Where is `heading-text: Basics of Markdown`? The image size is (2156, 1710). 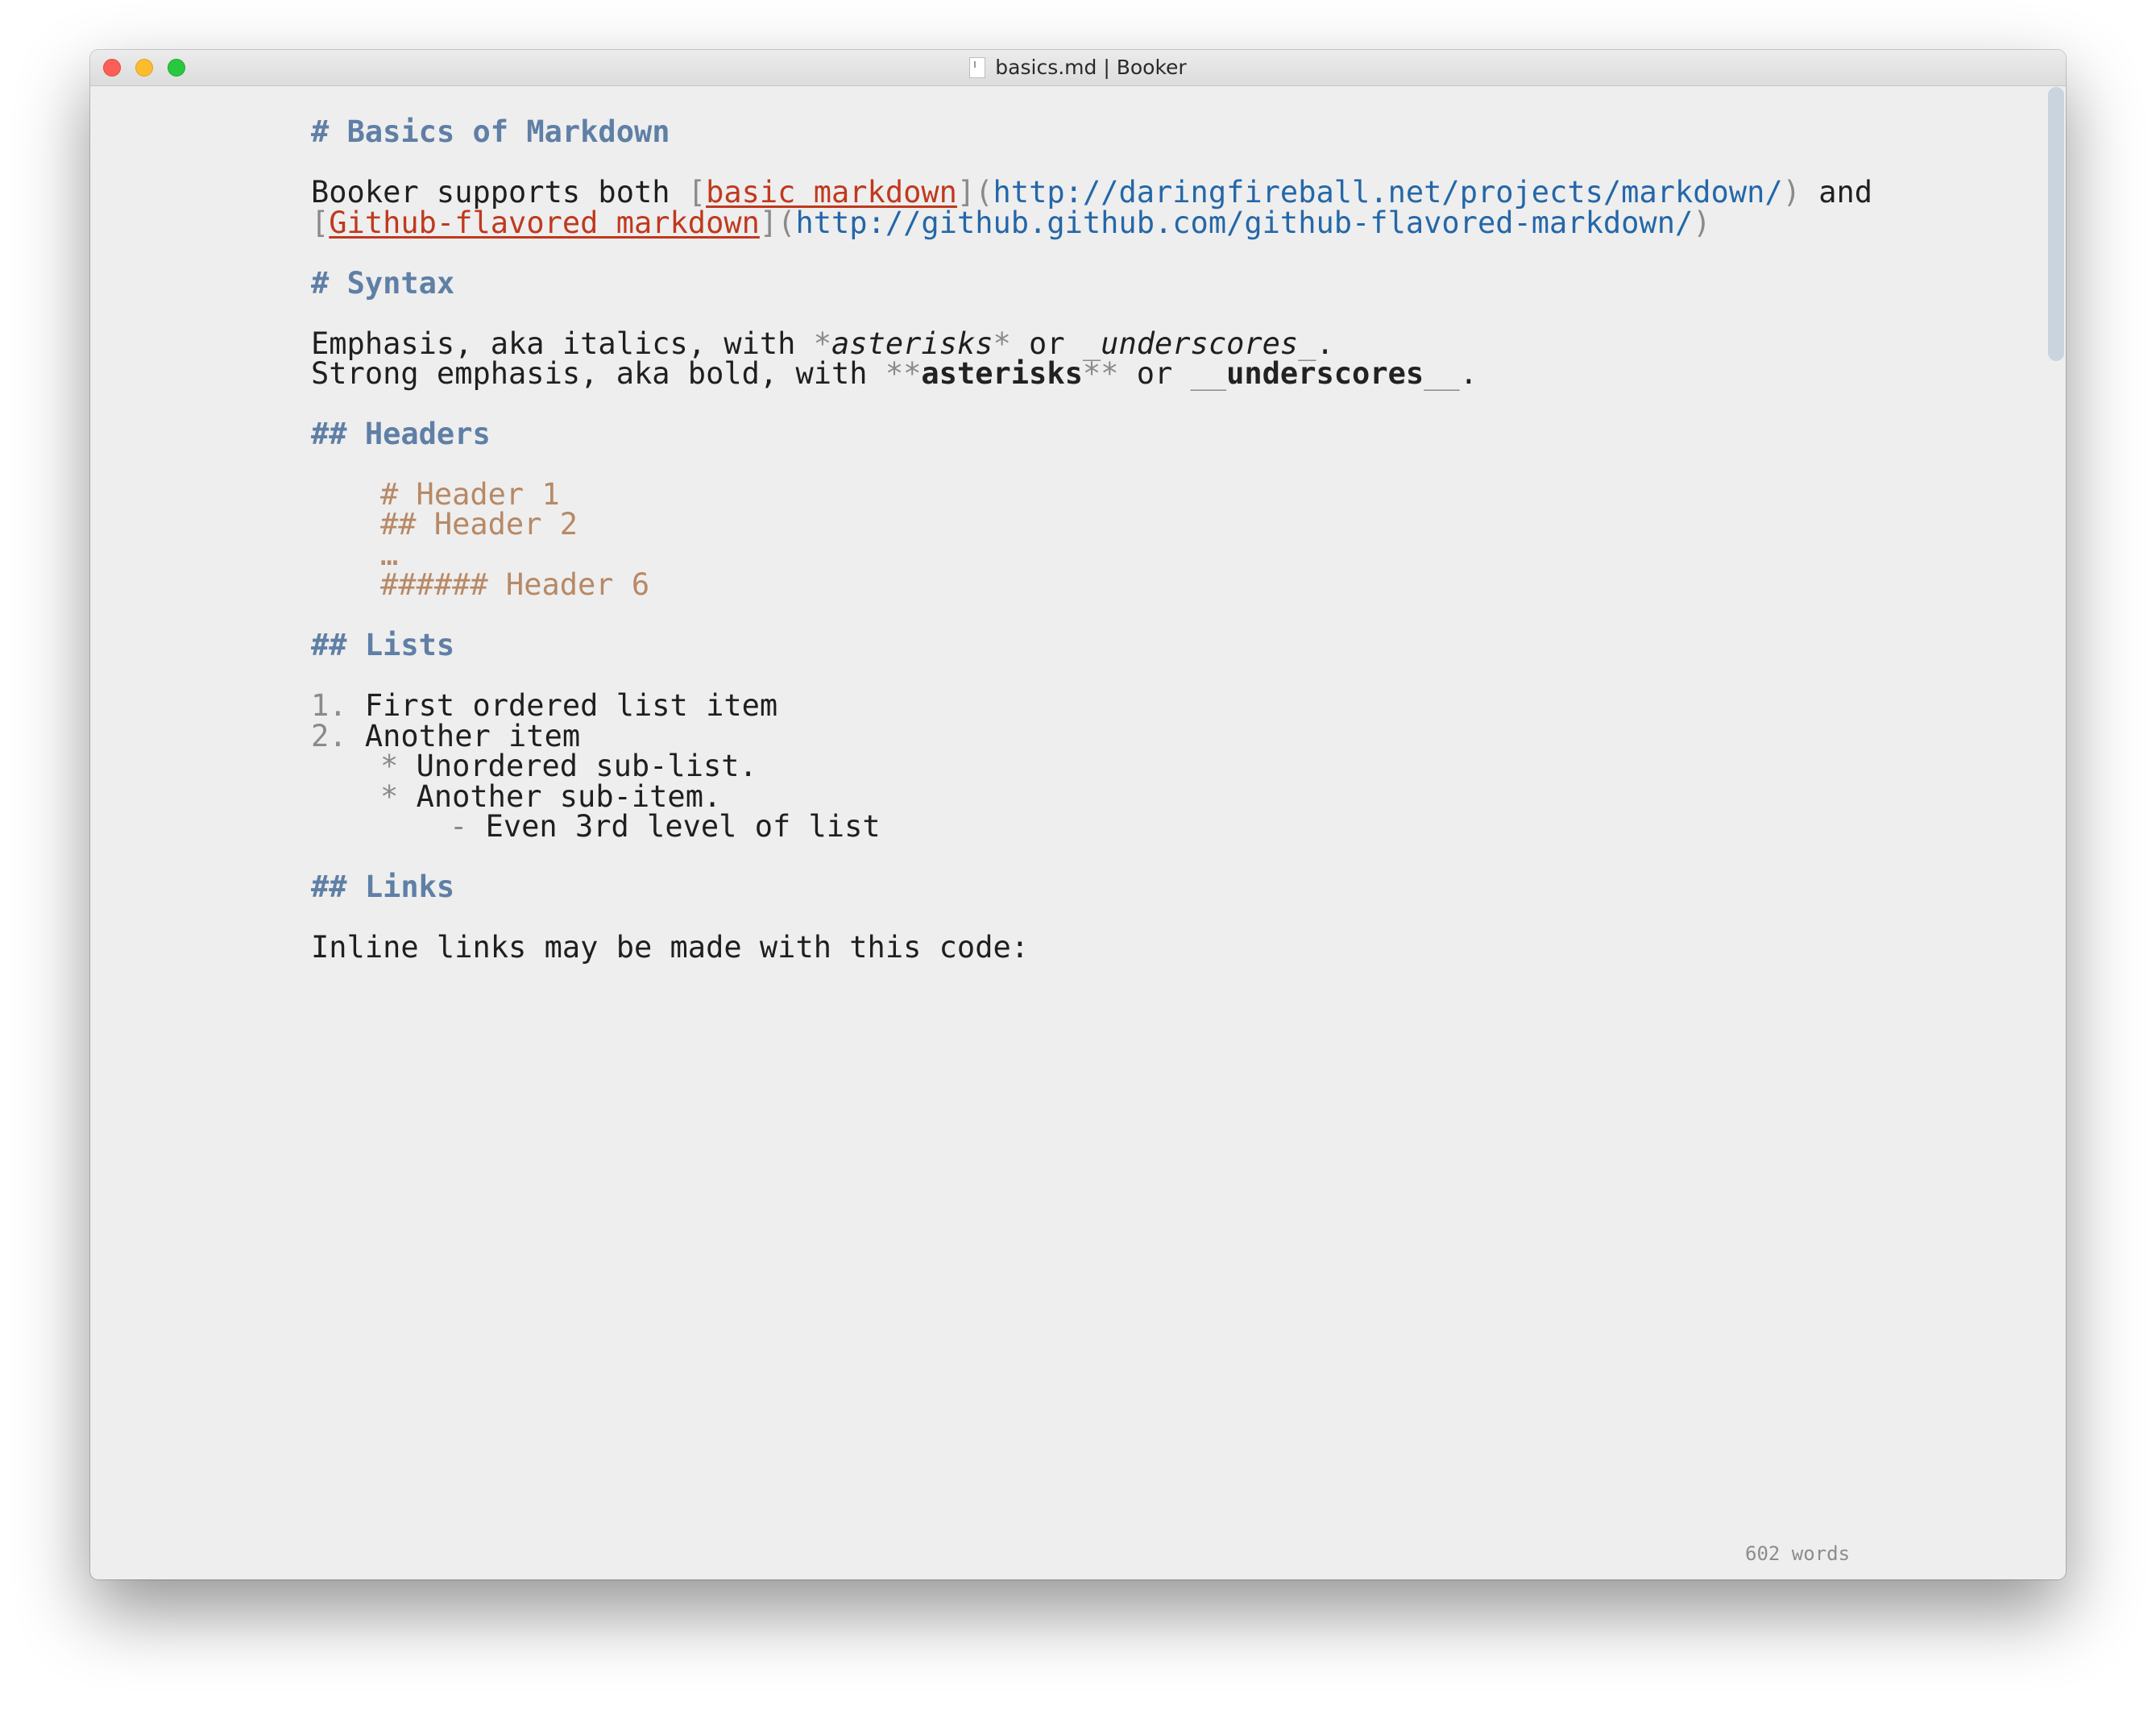 heading-text: Basics of Markdown is located at coordinates (508, 131).